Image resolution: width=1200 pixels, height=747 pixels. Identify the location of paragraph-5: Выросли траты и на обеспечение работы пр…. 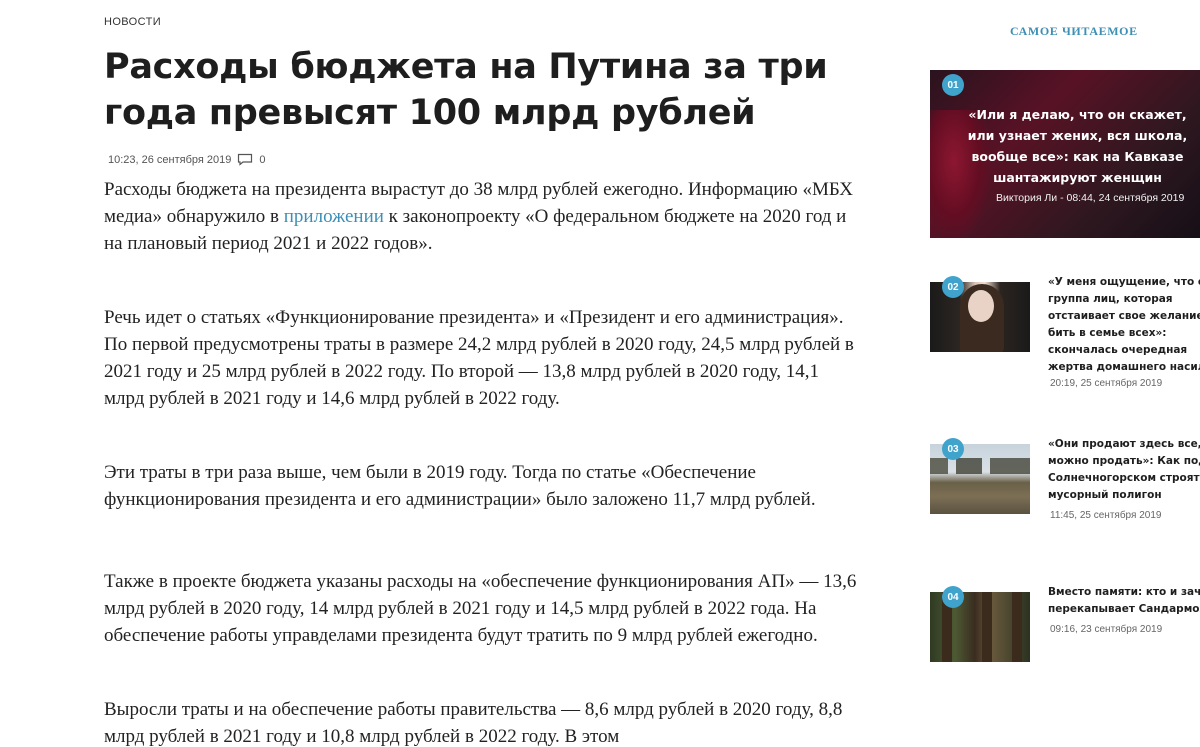
(473, 723).